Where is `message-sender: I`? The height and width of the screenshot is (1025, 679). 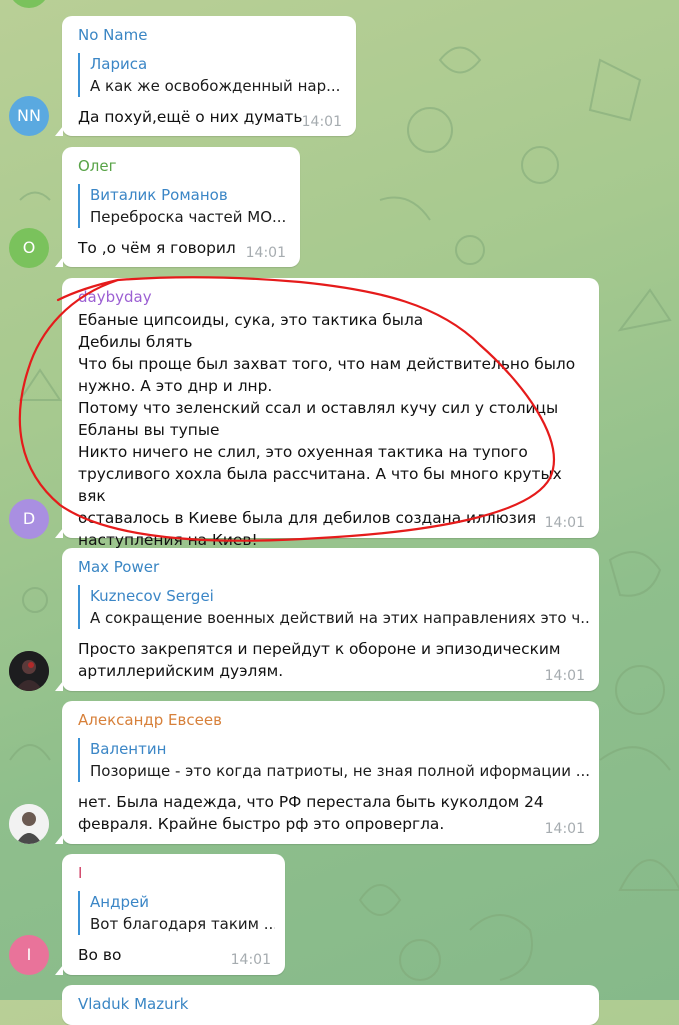
message-sender: I is located at coordinates (80, 873).